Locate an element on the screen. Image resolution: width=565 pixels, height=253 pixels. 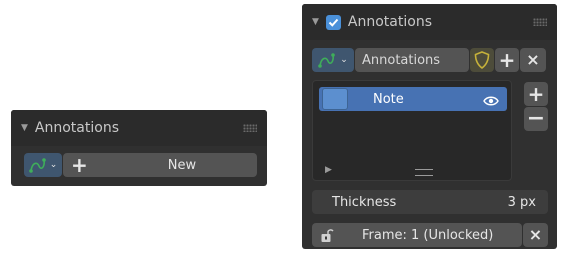
new-datablock-button: + is located at coordinates (507, 60).